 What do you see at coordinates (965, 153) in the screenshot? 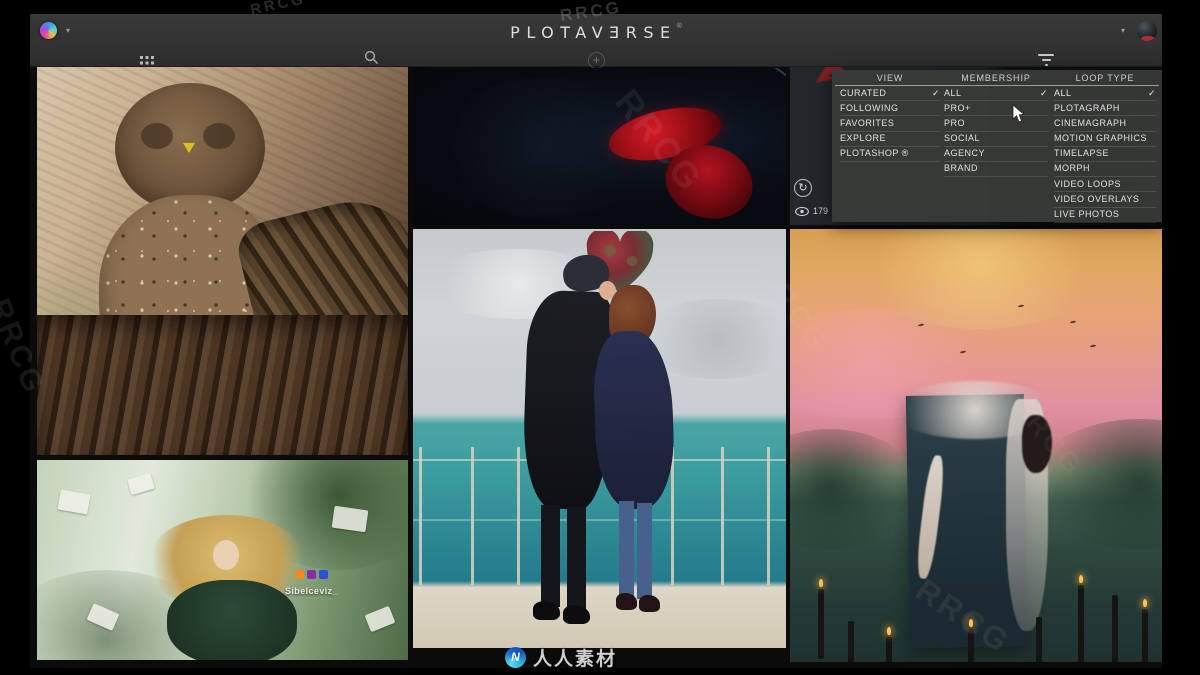
I see `filter-option-label: AGENCY` at bounding box center [965, 153].